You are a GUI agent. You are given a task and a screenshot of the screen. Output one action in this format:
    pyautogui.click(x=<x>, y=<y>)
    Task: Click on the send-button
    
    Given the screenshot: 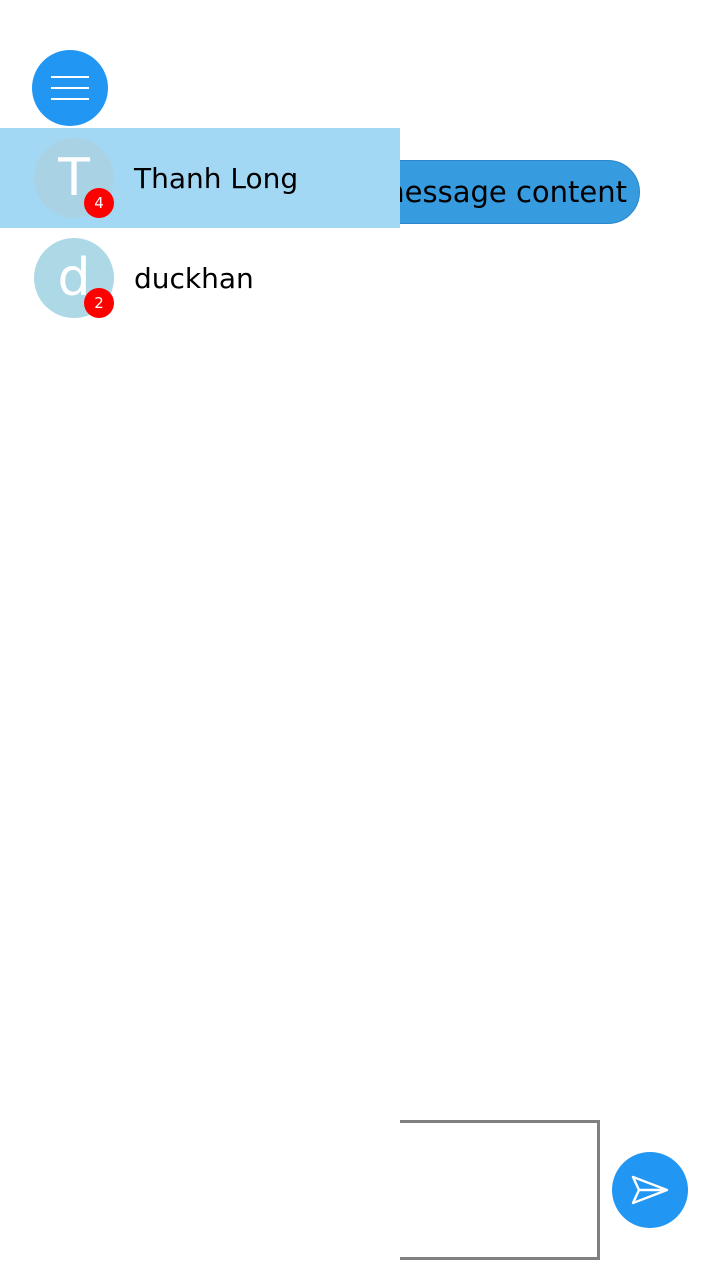 What is the action you would take?
    pyautogui.click(x=650, y=1190)
    